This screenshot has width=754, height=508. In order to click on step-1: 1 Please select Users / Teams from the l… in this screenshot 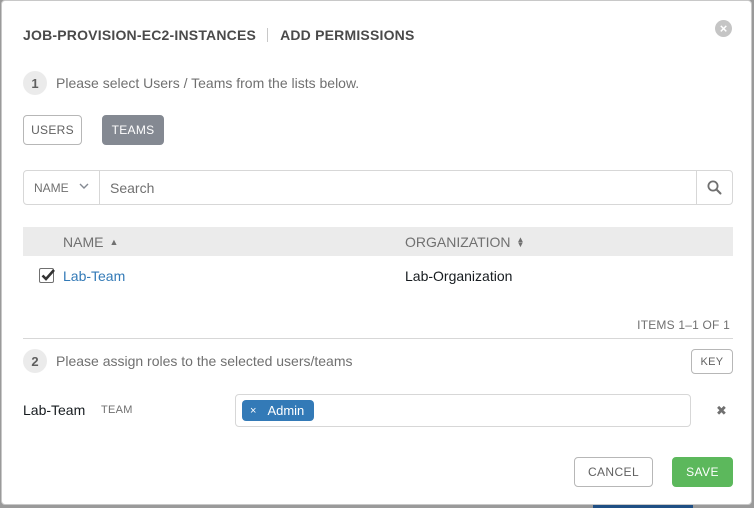, I will do `click(191, 83)`.